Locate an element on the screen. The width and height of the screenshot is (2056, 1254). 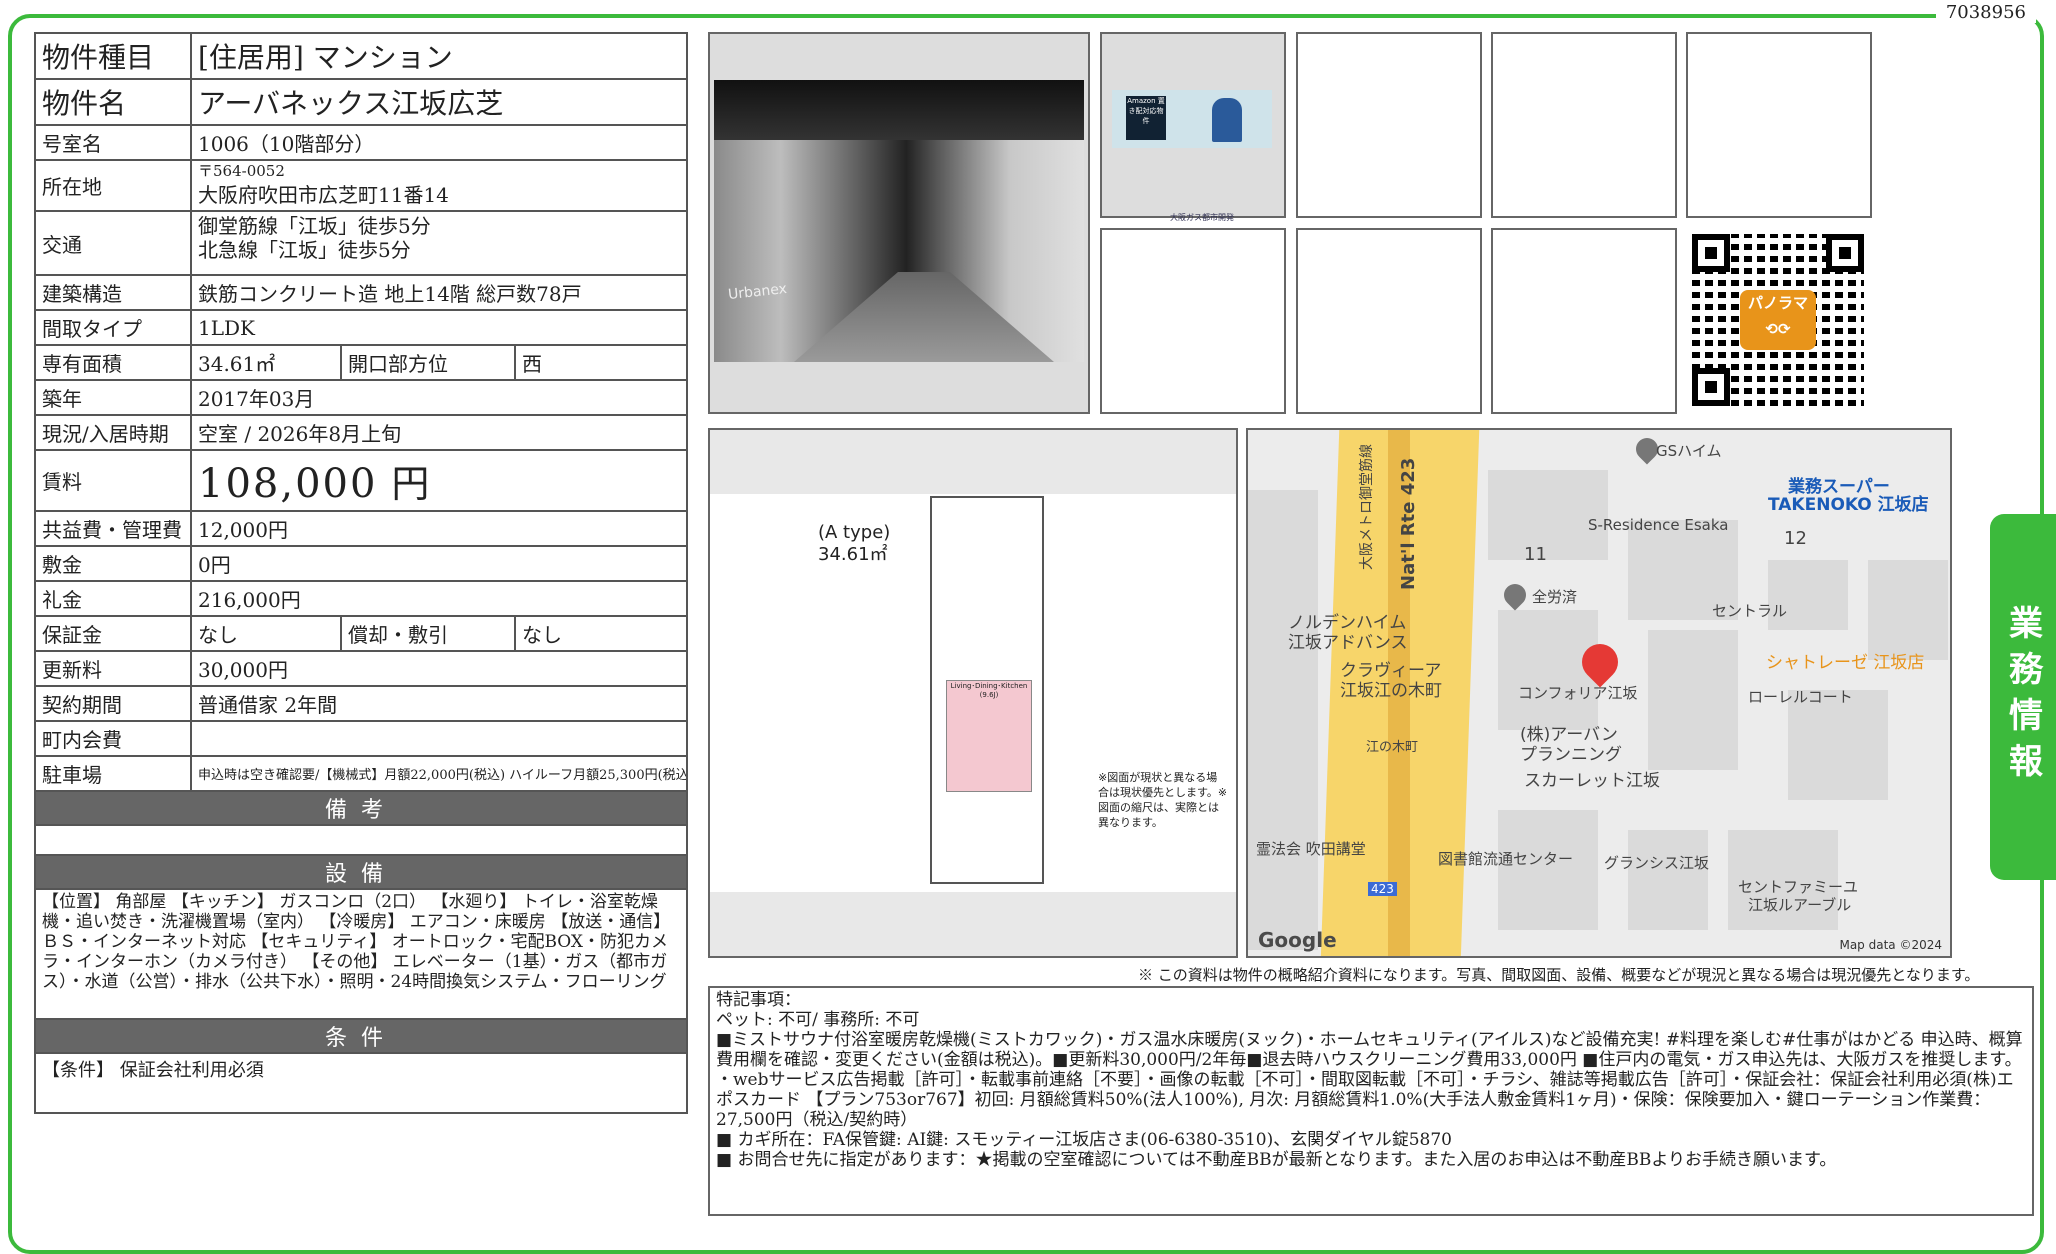
deposit-value: 0円 is located at coordinates (439, 563).